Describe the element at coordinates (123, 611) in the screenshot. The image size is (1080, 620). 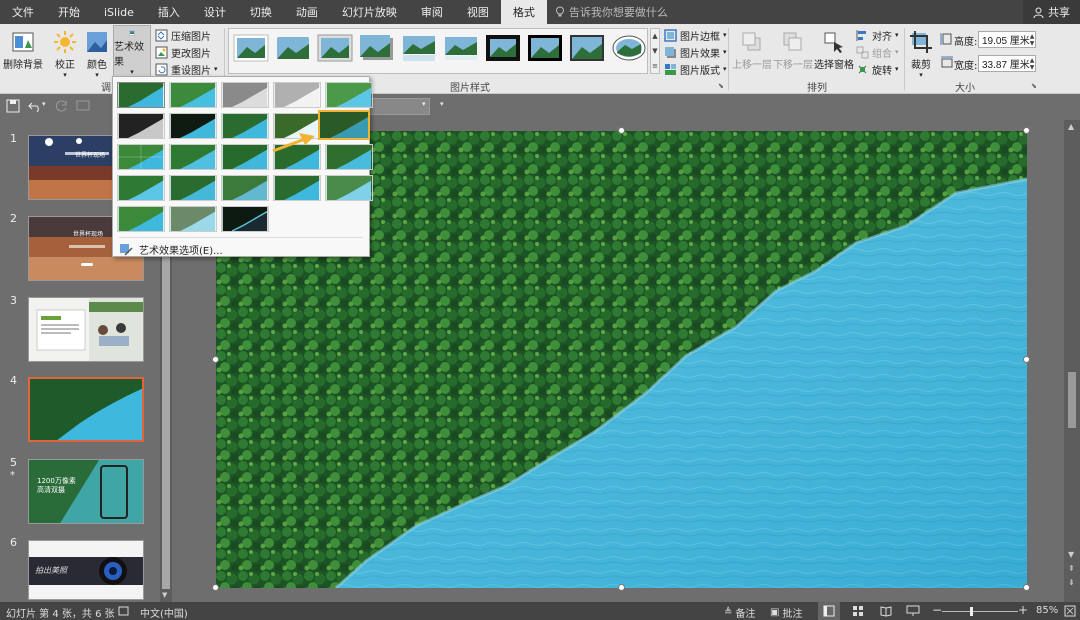
I see `spellcheck-icon` at that location.